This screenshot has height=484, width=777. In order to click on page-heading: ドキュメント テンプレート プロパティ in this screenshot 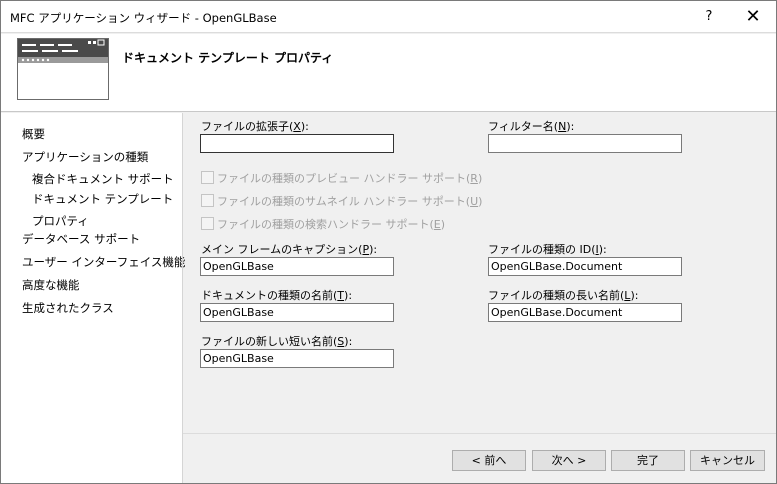, I will do `click(228, 58)`.